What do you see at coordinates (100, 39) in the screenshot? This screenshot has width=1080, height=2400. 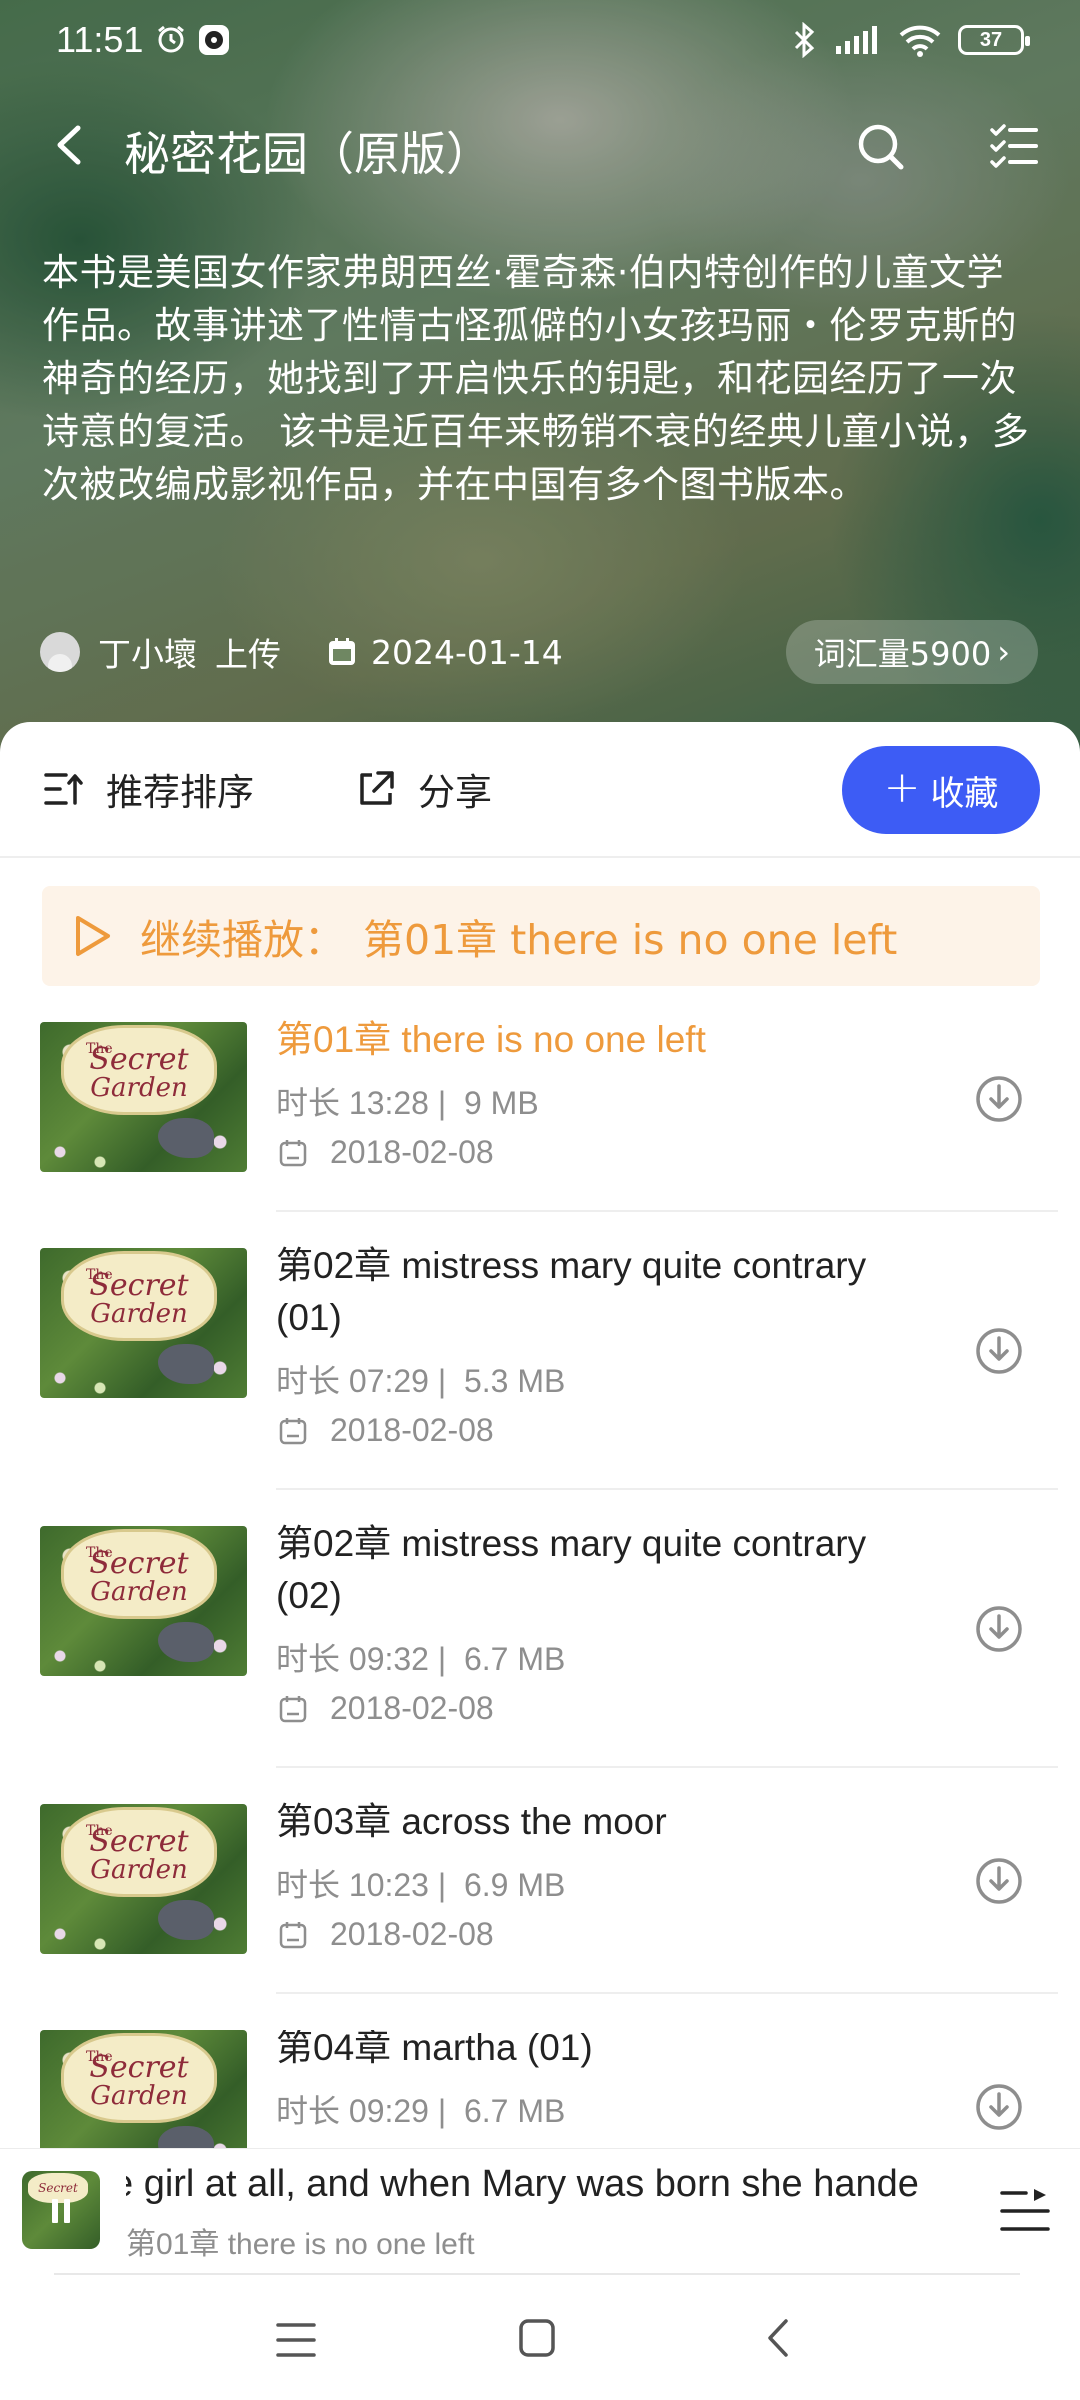 I see `status-time: 11:51` at bounding box center [100, 39].